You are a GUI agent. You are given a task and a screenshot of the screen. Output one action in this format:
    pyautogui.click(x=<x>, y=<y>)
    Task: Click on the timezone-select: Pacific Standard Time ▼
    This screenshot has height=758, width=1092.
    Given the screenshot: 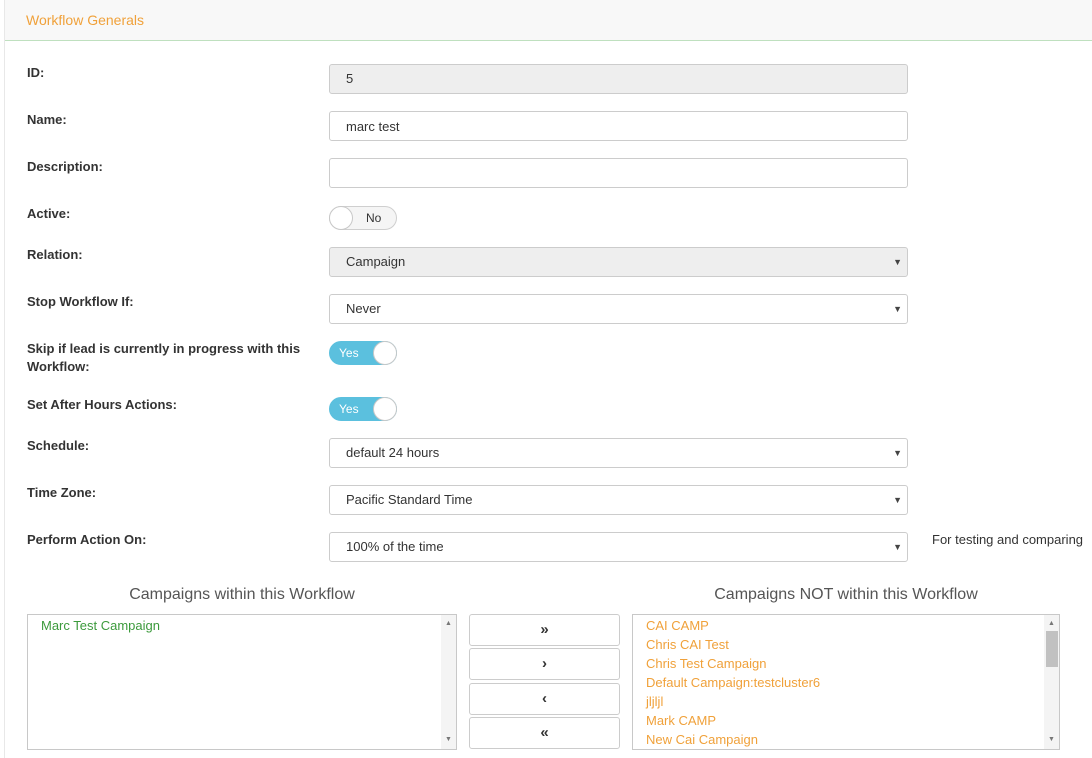 What is the action you would take?
    pyautogui.click(x=618, y=500)
    